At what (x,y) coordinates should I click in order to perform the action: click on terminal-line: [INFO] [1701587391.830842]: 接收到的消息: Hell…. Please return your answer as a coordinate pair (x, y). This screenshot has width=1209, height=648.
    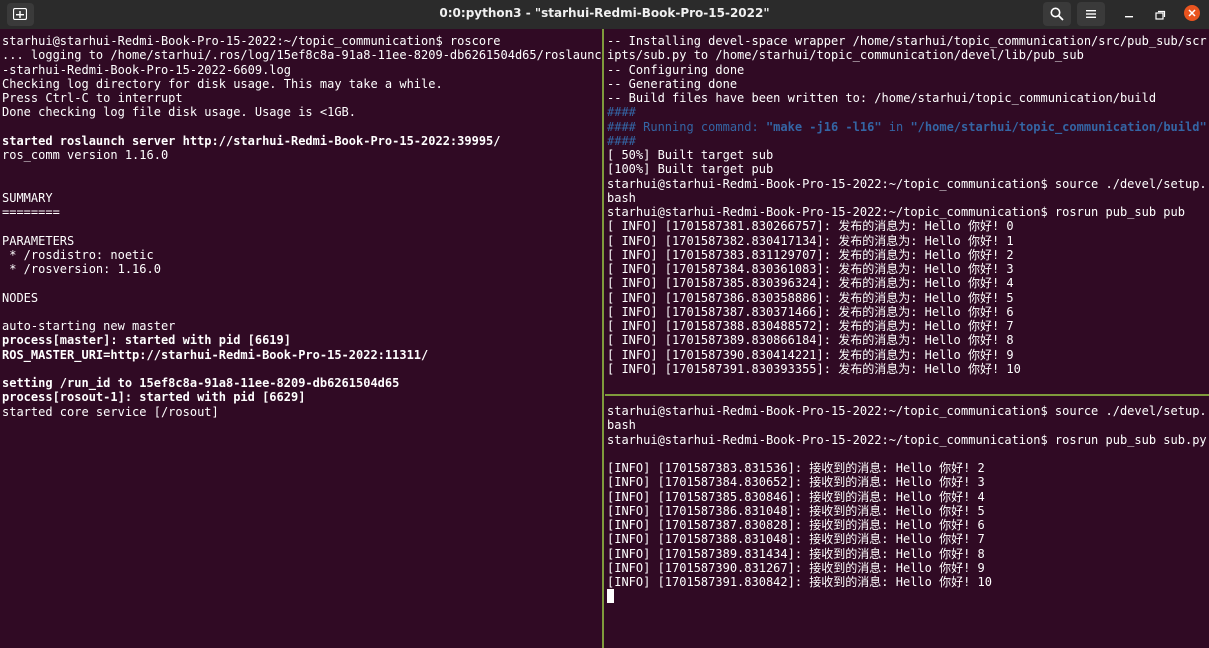
    Looking at the image, I should click on (799, 582).